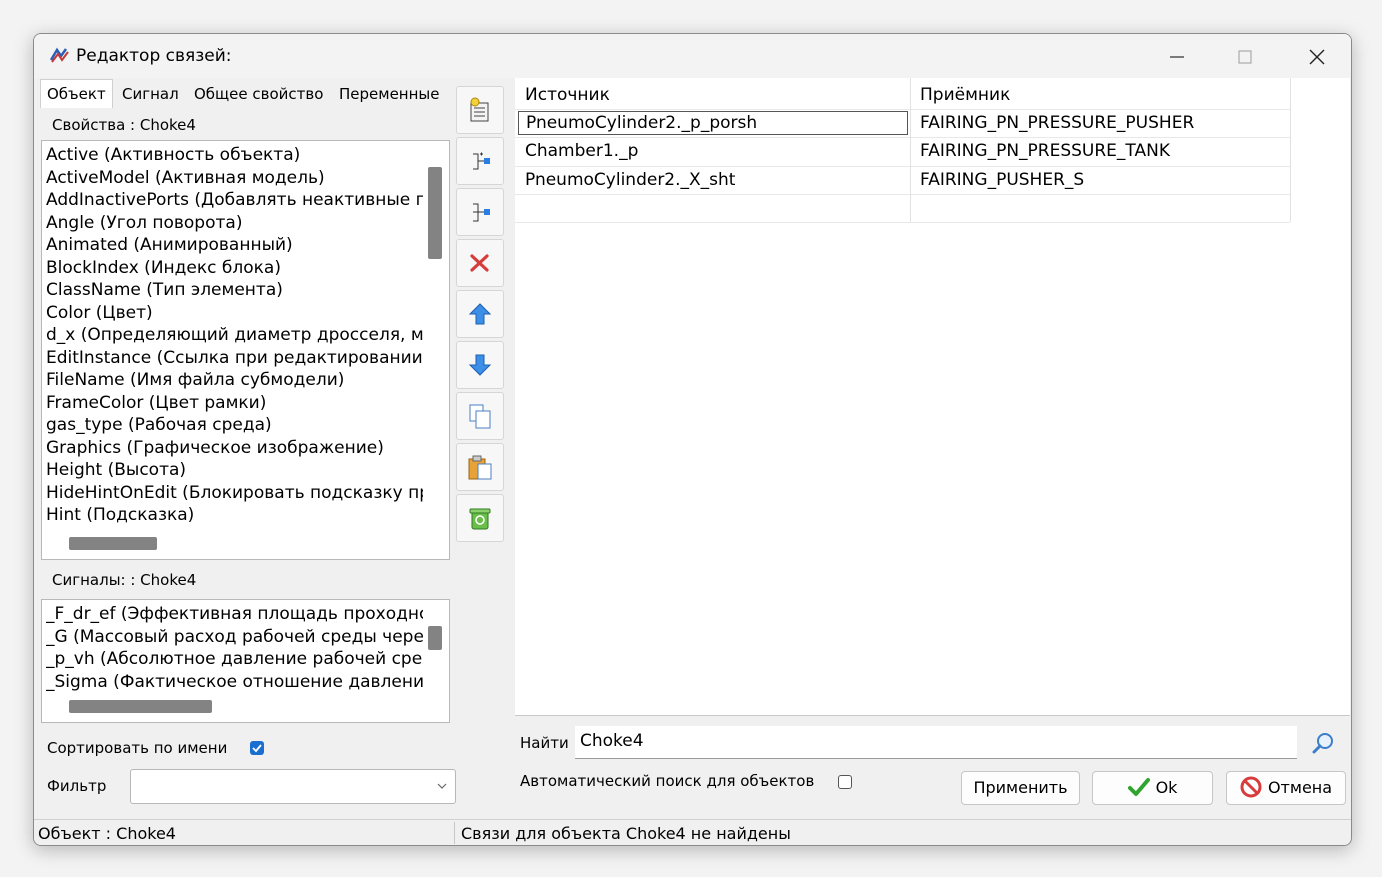 The width and height of the screenshot is (1382, 877). I want to click on delete-button, so click(480, 263).